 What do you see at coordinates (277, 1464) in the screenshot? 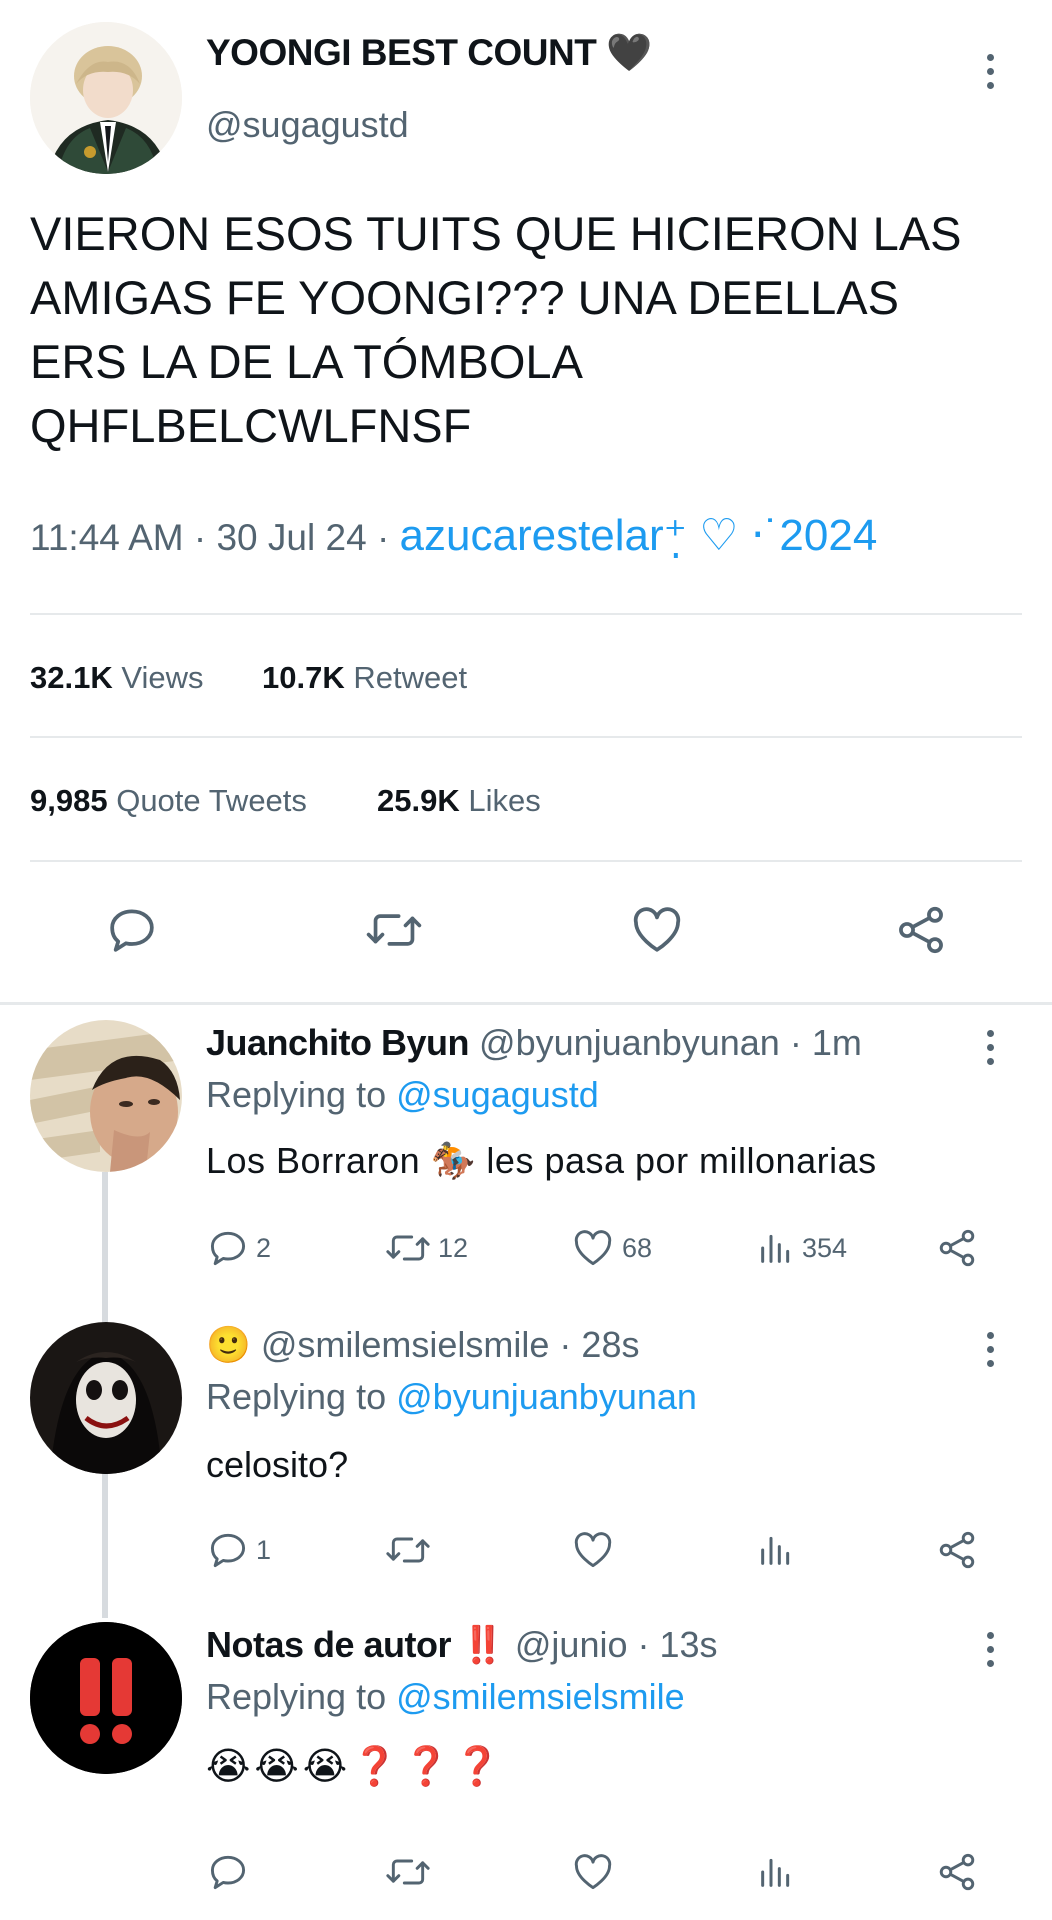
I see `reply-text: celosito?` at bounding box center [277, 1464].